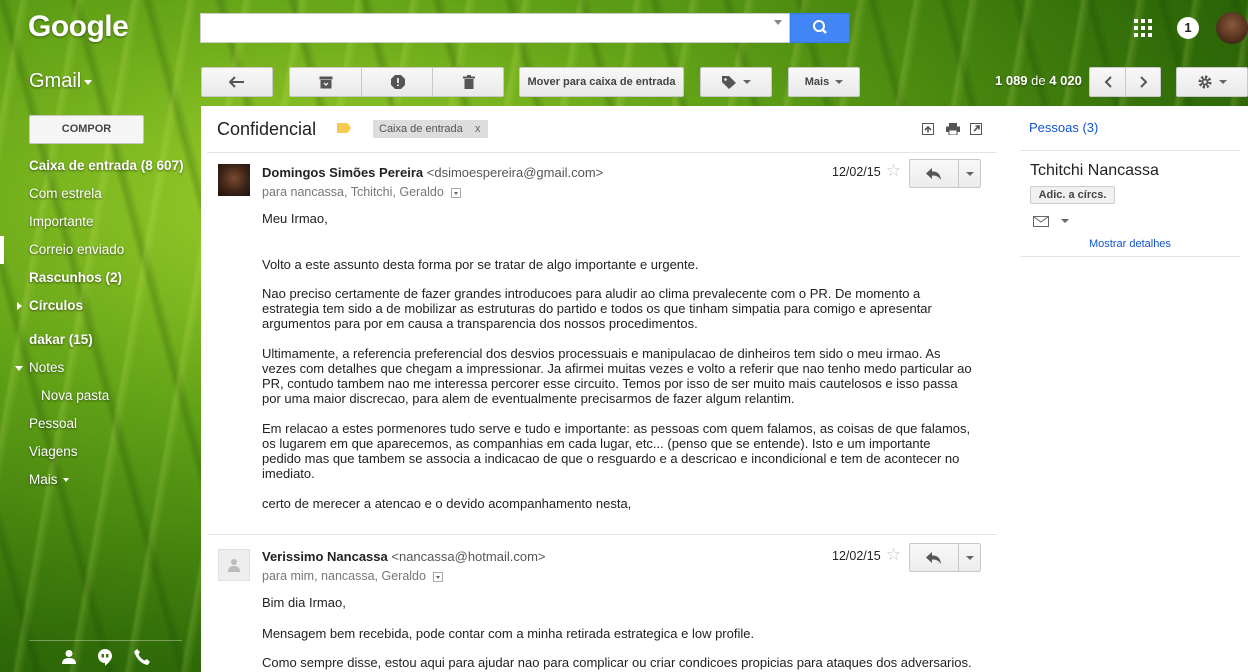 Image resolution: width=1248 pixels, height=672 pixels. Describe the element at coordinates (353, 192) in the screenshot. I see `recipients-text: para nancassa, Tchitchi, Geraldo` at that location.